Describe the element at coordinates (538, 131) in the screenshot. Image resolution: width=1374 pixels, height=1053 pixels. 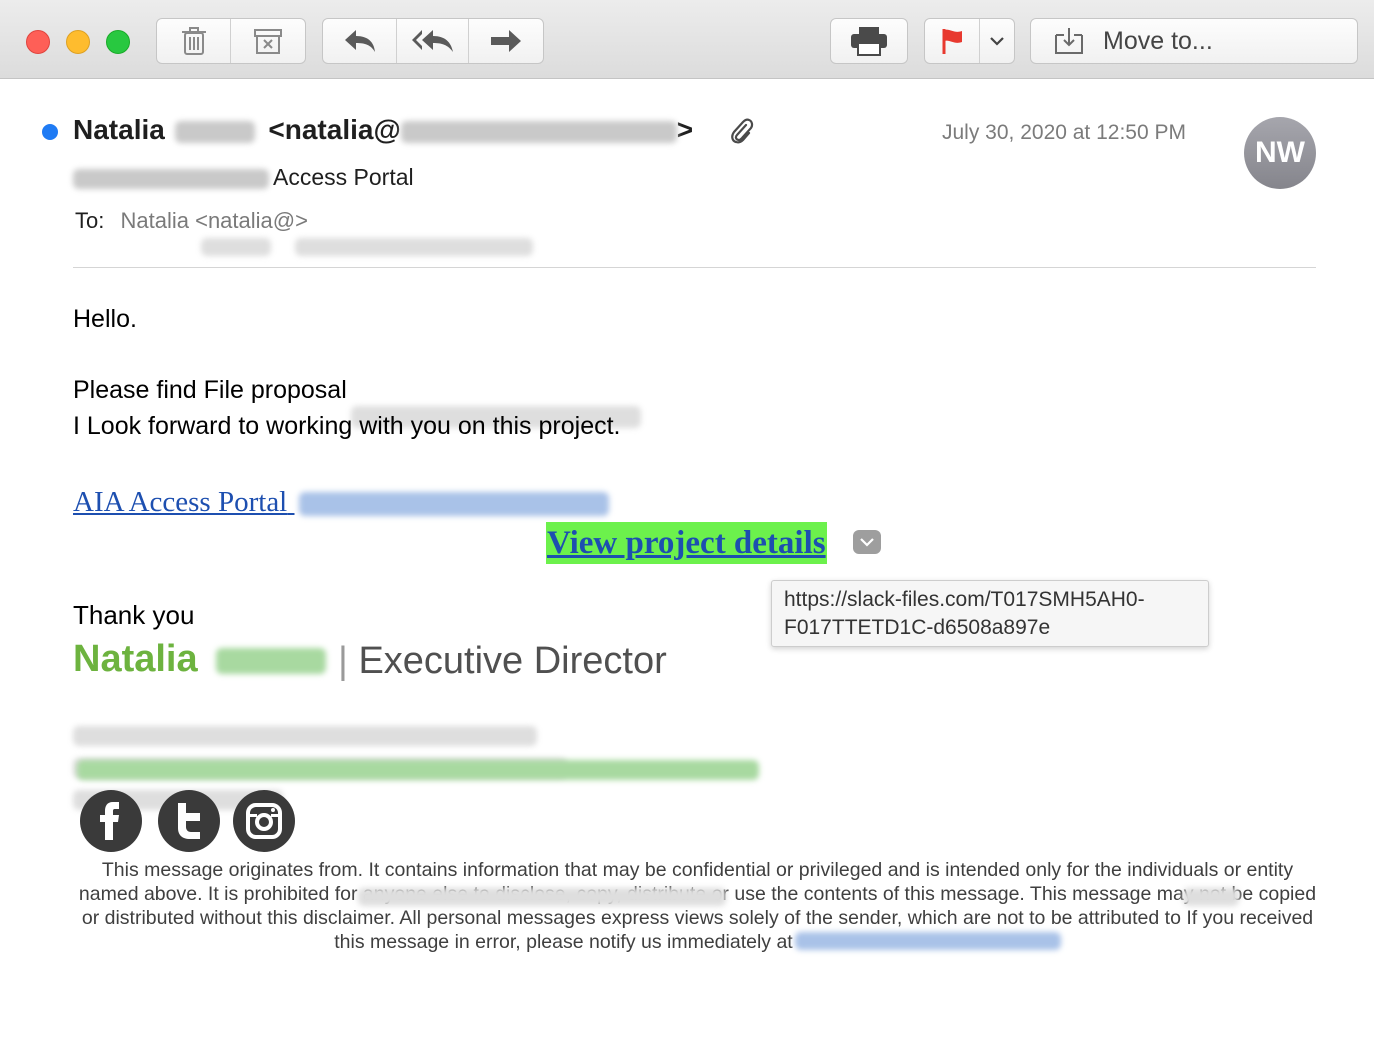
I see `redacted-email-domain` at that location.